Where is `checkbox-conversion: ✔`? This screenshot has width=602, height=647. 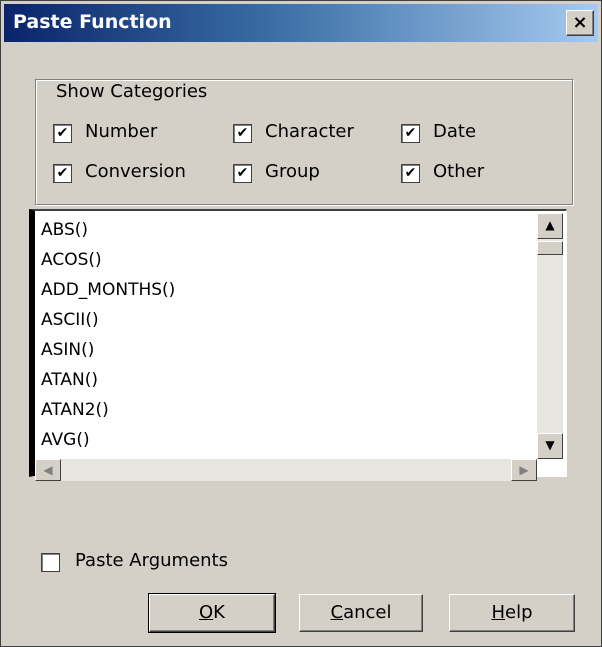 checkbox-conversion: ✔ is located at coordinates (62, 173).